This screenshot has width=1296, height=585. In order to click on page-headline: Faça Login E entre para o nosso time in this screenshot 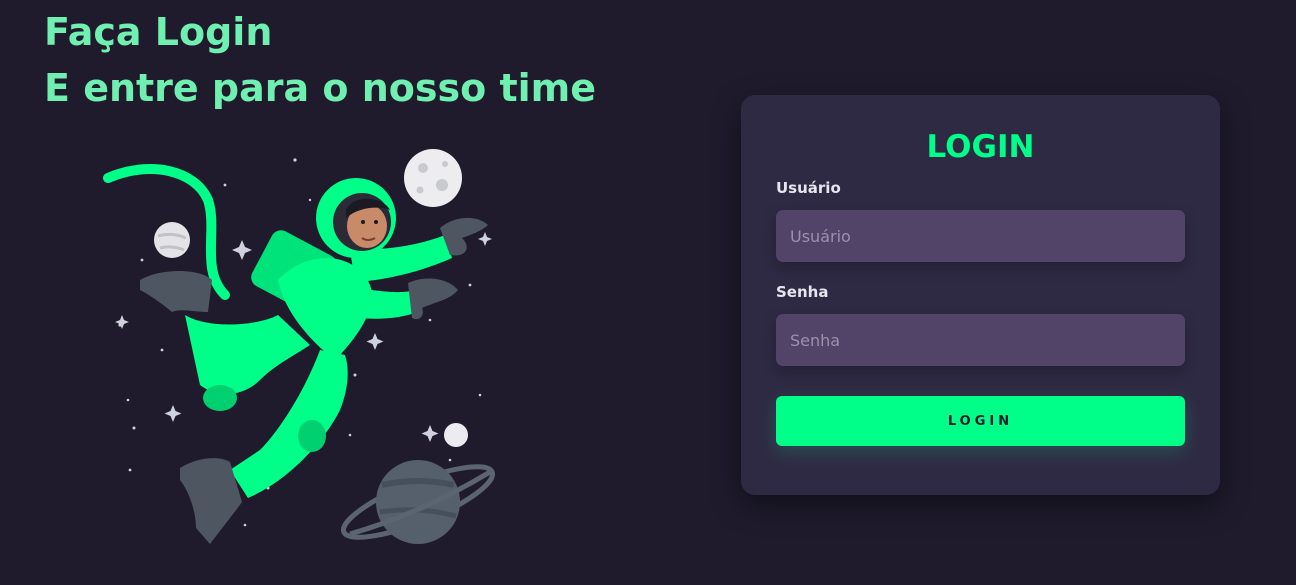, I will do `click(320, 60)`.